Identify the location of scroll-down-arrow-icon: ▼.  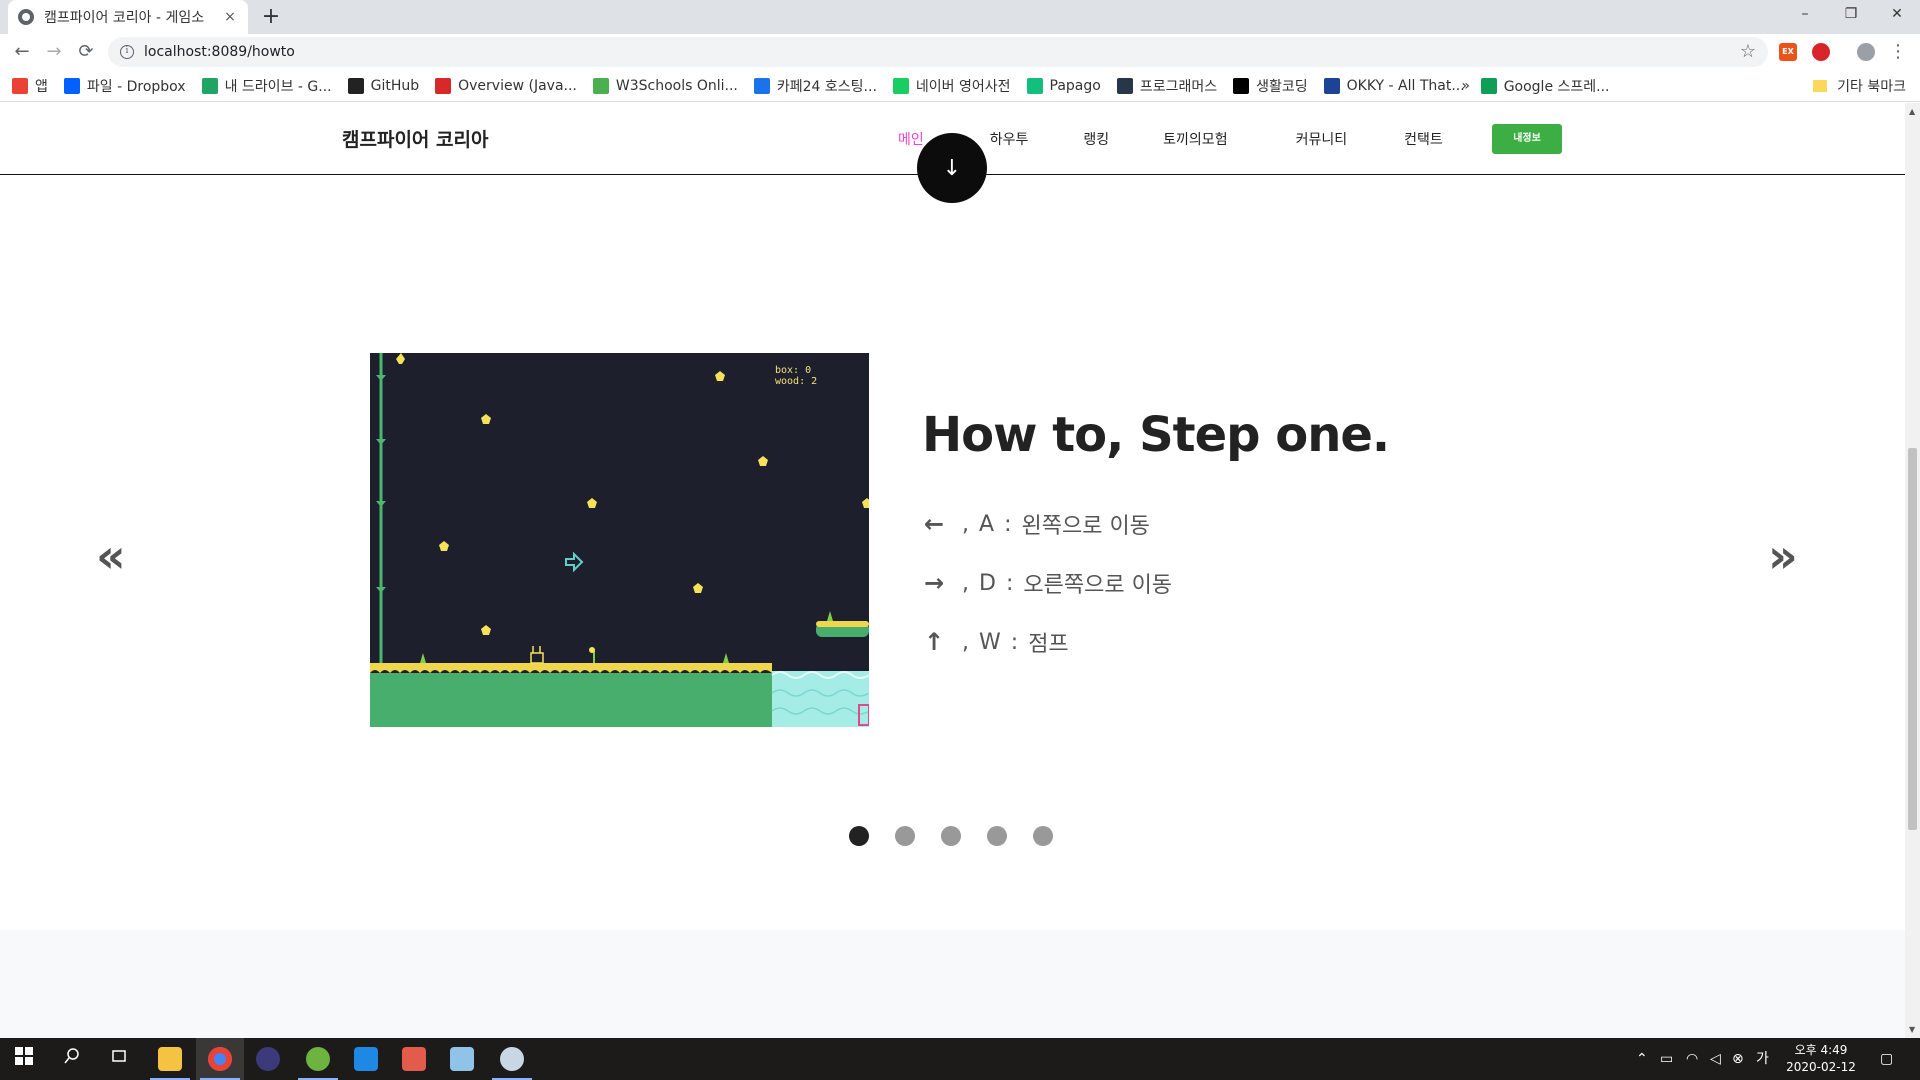
(1912, 1029).